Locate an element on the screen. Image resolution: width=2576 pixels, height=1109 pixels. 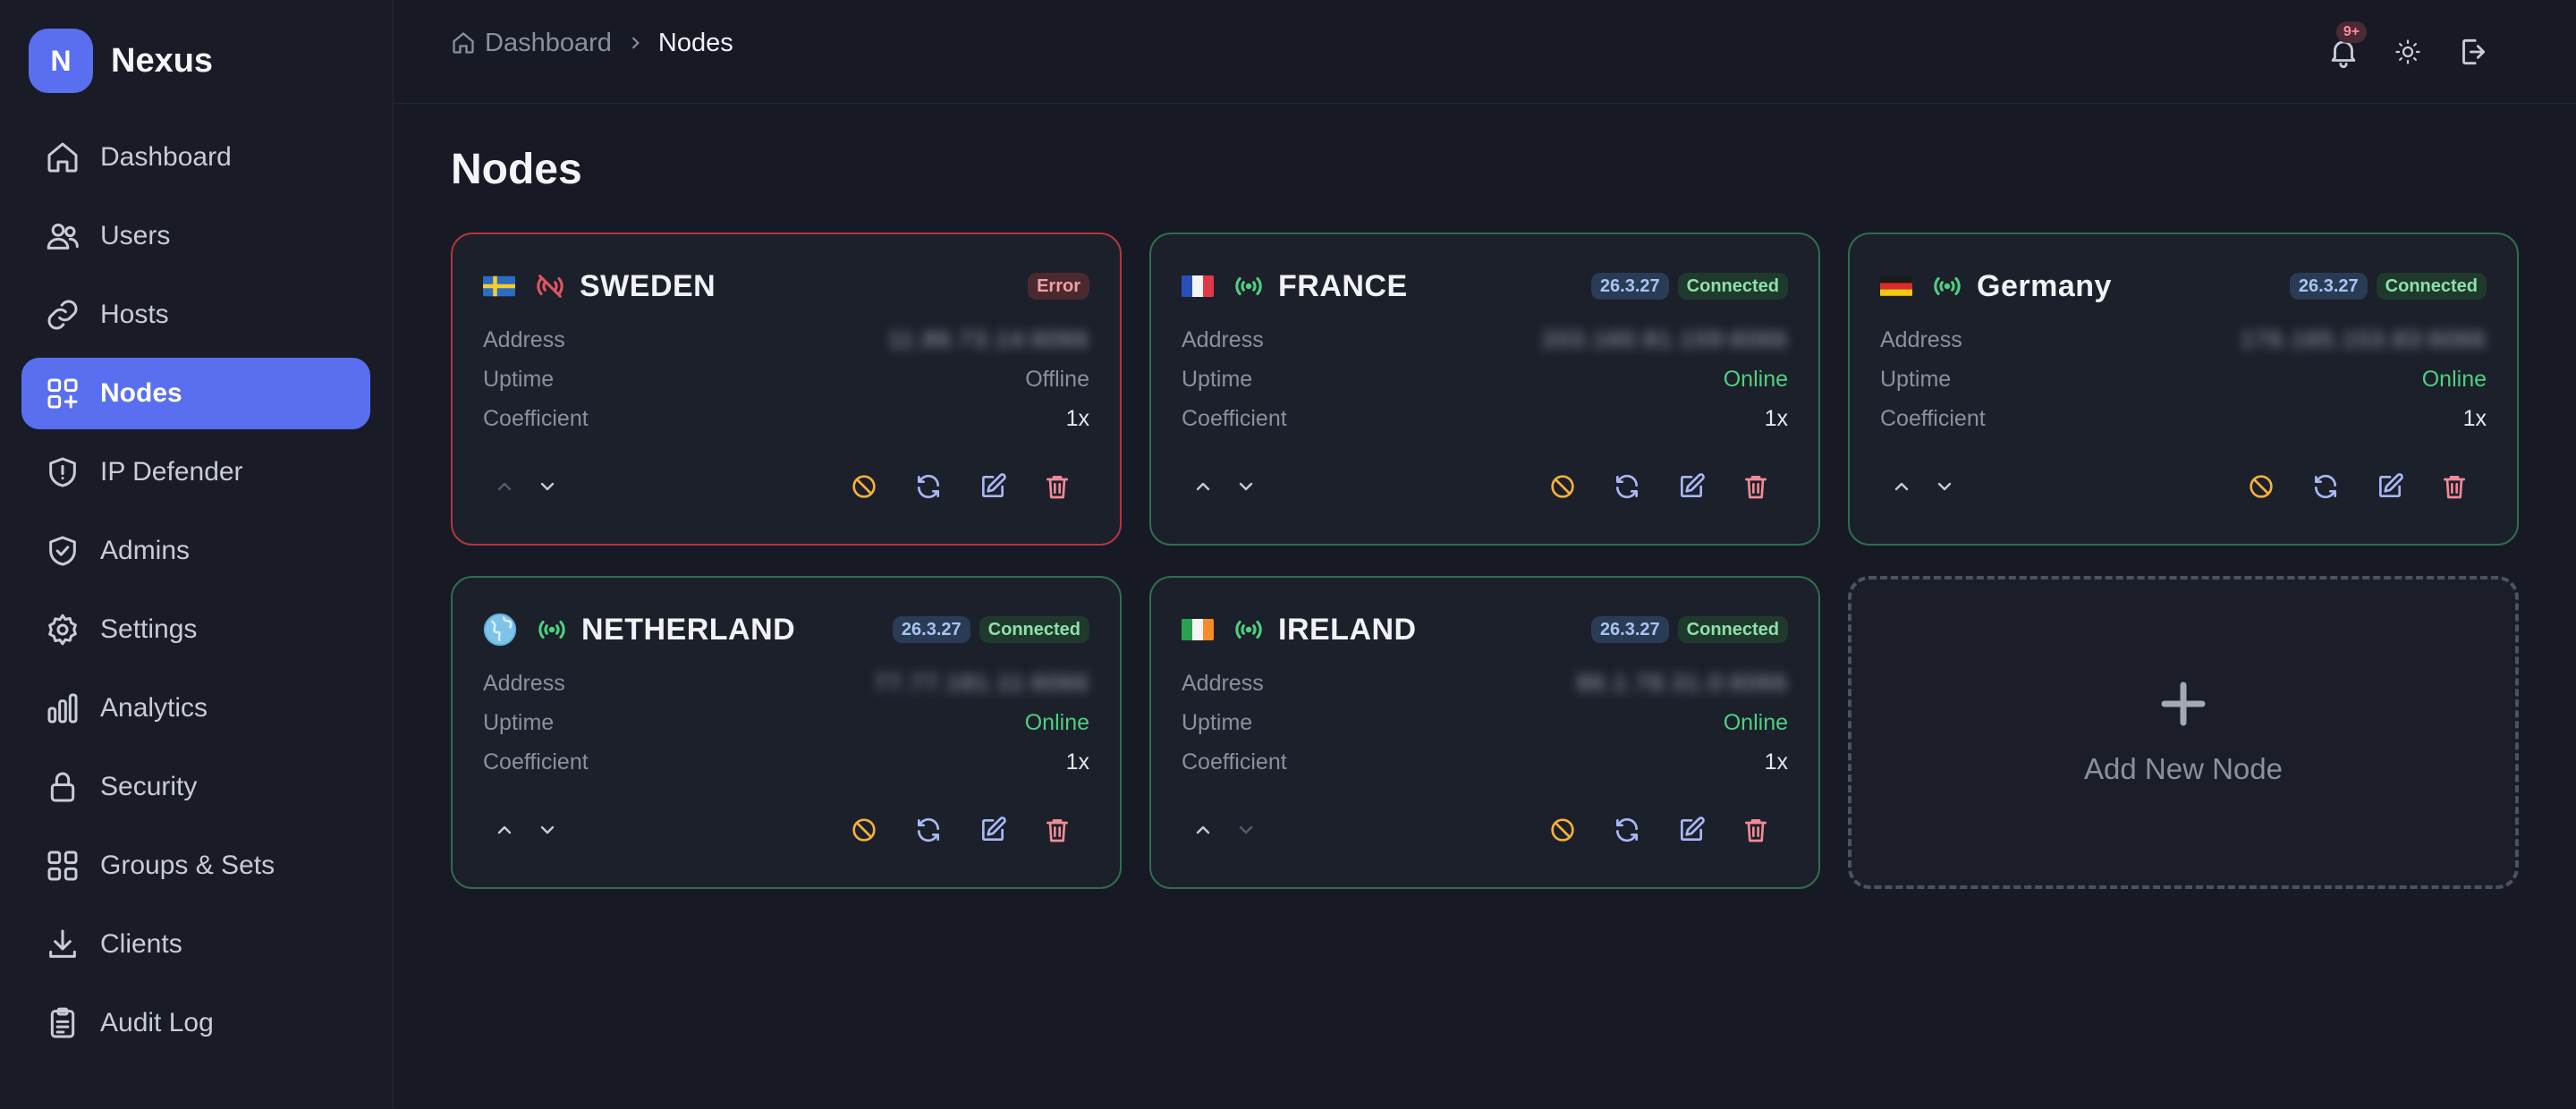
breadcrumb: Dashboard Nodes is located at coordinates (592, 43).